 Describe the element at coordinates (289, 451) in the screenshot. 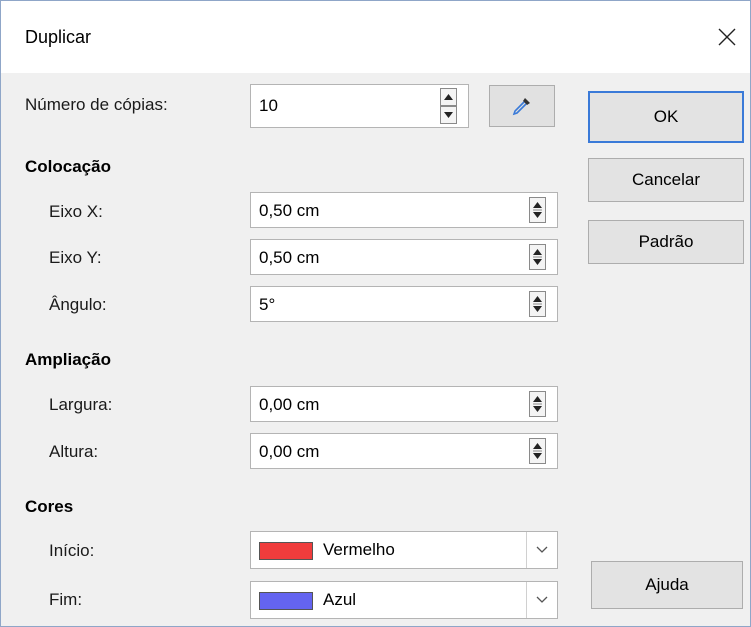

I see `height-value: 0,00 cm` at that location.